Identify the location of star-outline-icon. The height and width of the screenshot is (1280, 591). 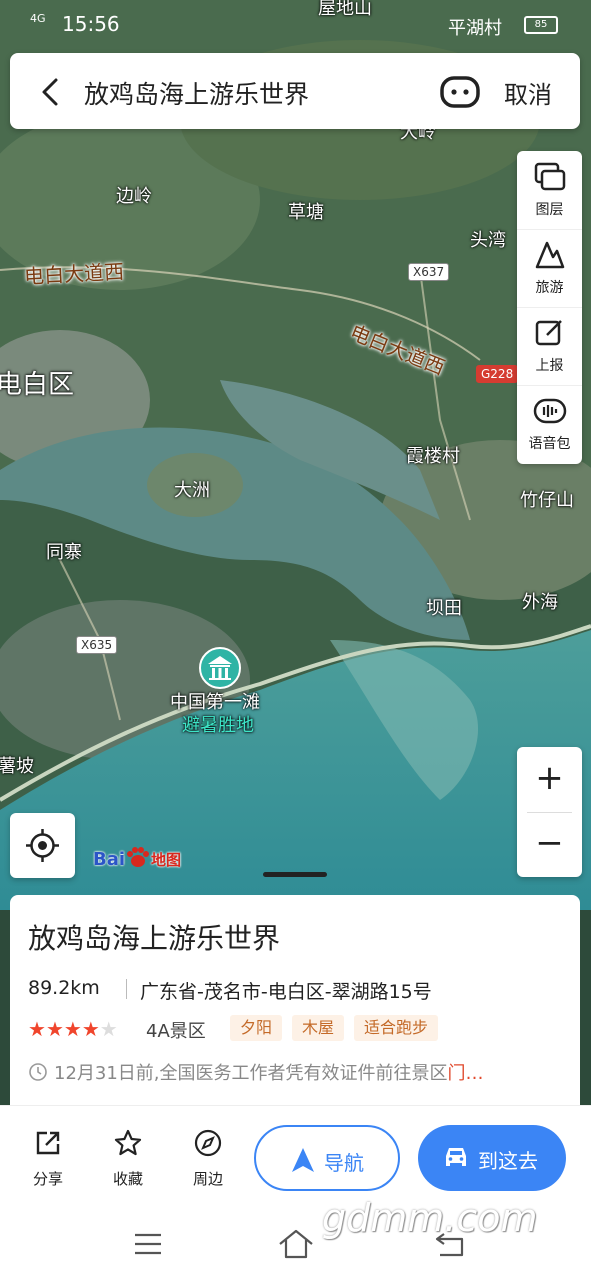
(128, 1142).